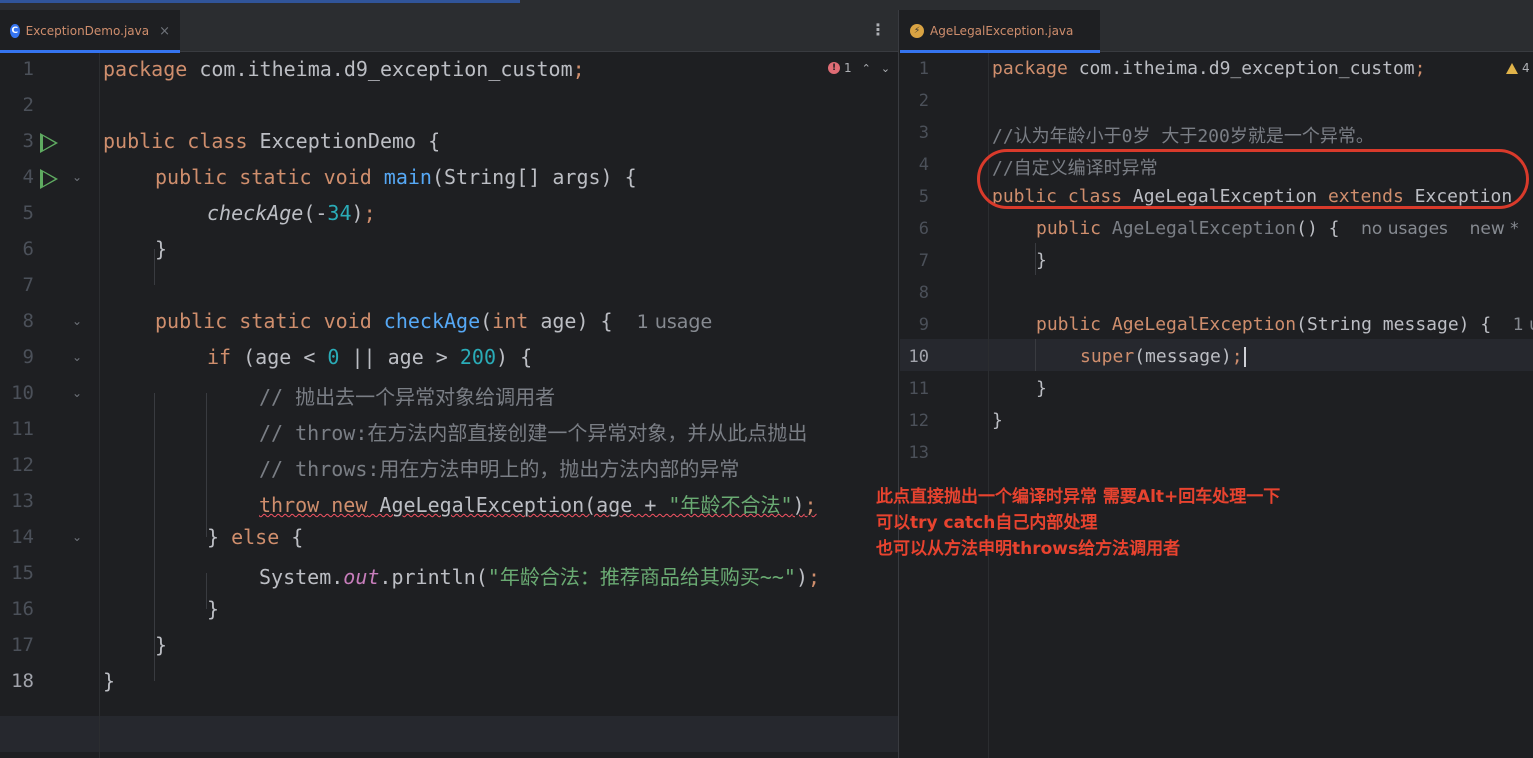  I want to click on usage-hint: no usages, so click(1404, 229).